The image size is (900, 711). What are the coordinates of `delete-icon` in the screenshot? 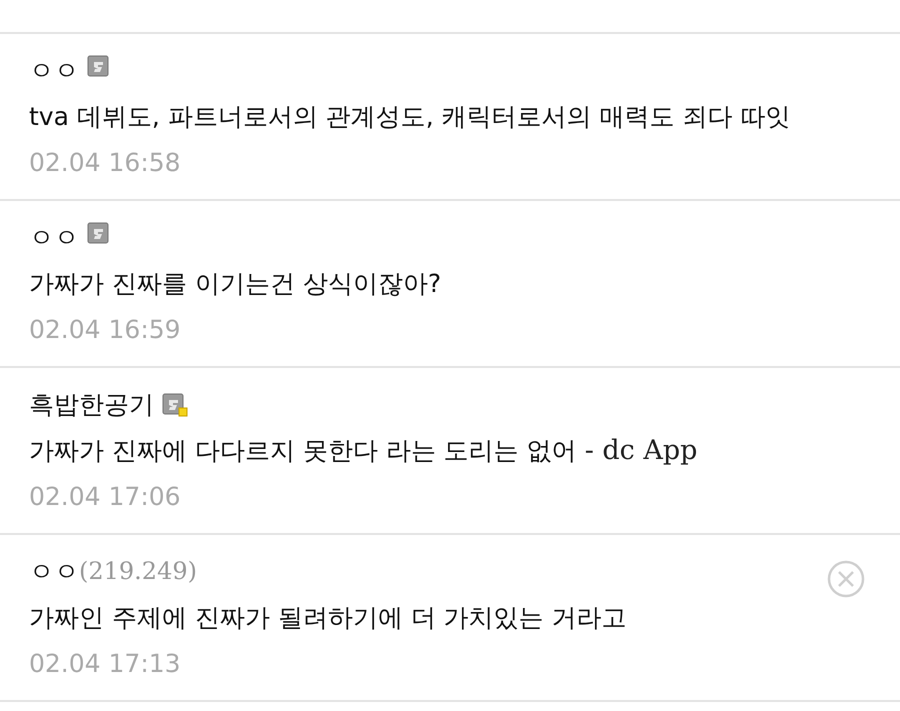 It's located at (846, 579).